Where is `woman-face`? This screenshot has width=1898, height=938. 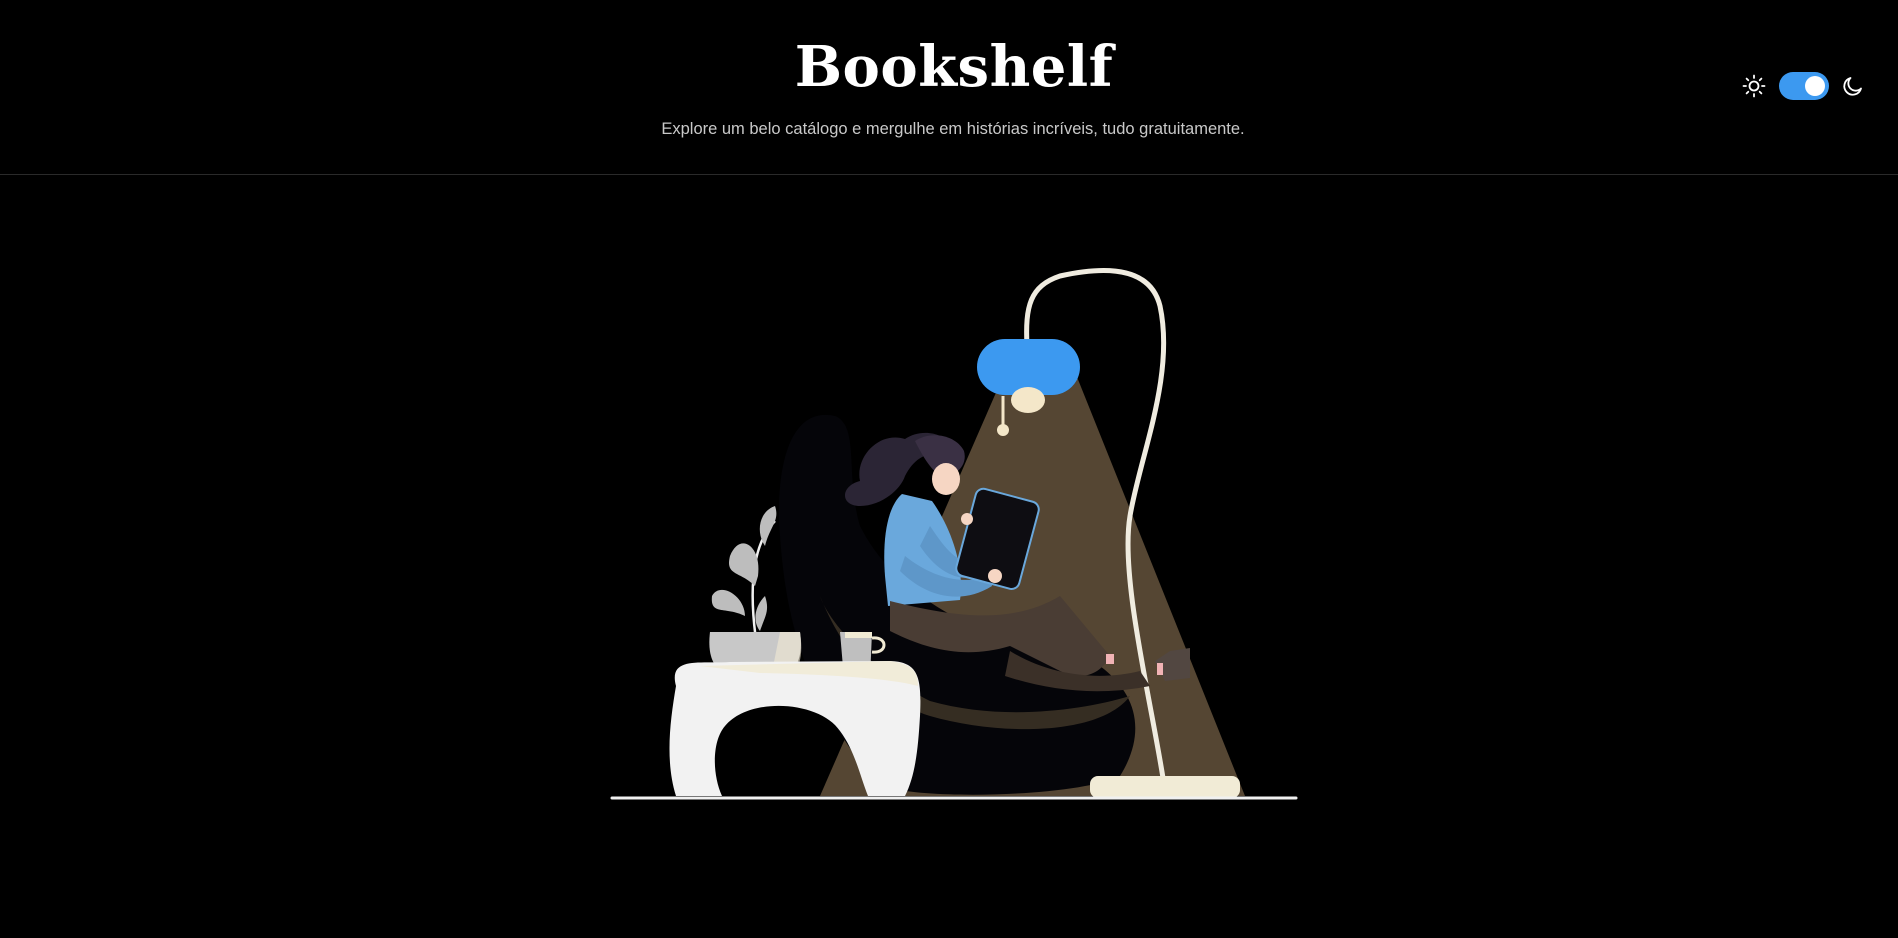
woman-face is located at coordinates (946, 479).